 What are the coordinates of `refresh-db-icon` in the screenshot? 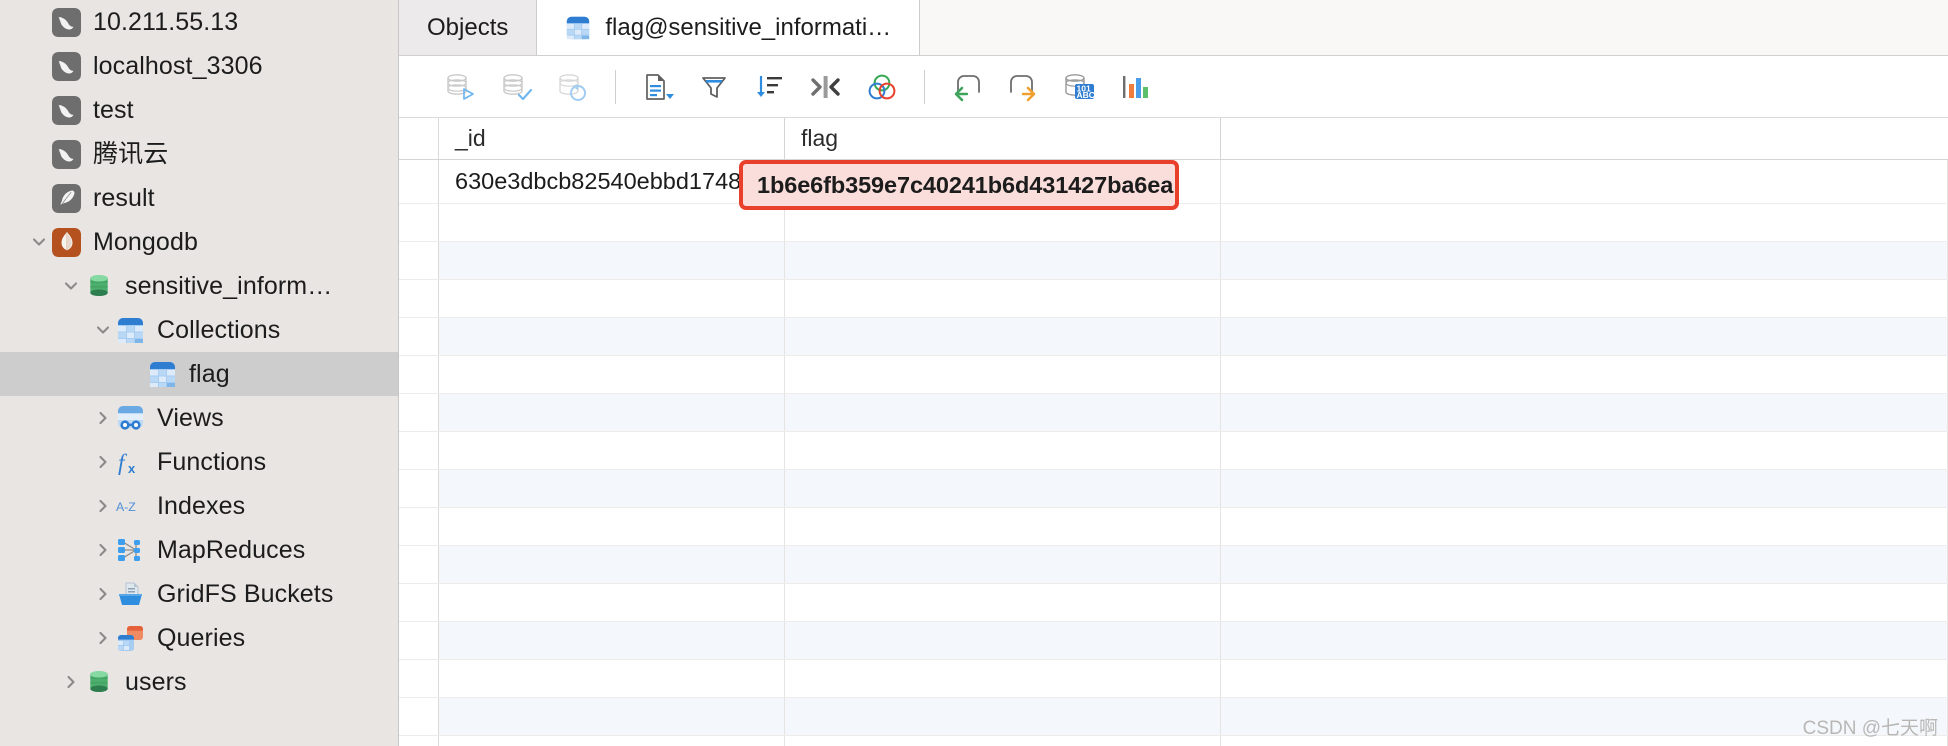 It's located at (573, 87).